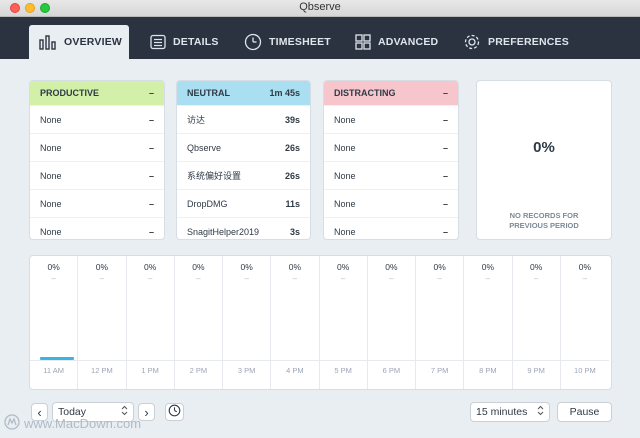  Describe the element at coordinates (158, 42) in the screenshot. I see `list-icon` at that location.